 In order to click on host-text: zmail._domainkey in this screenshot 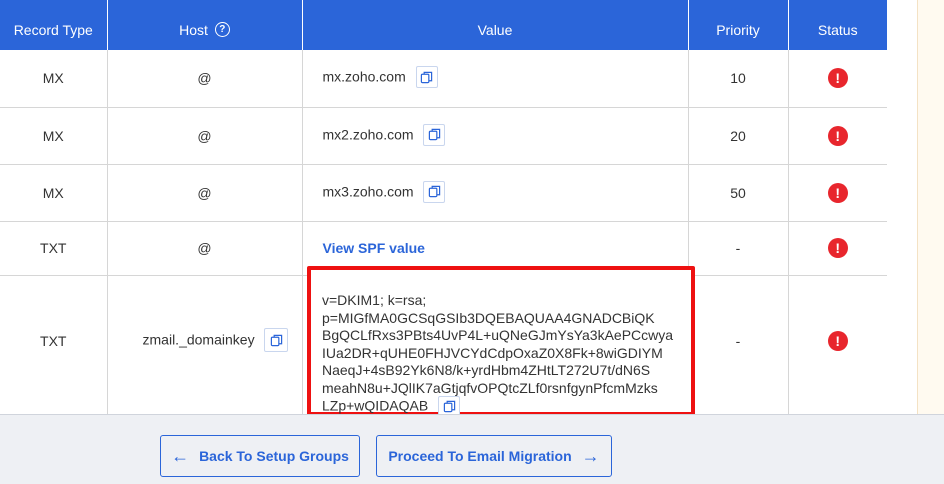, I will do `click(198, 339)`.